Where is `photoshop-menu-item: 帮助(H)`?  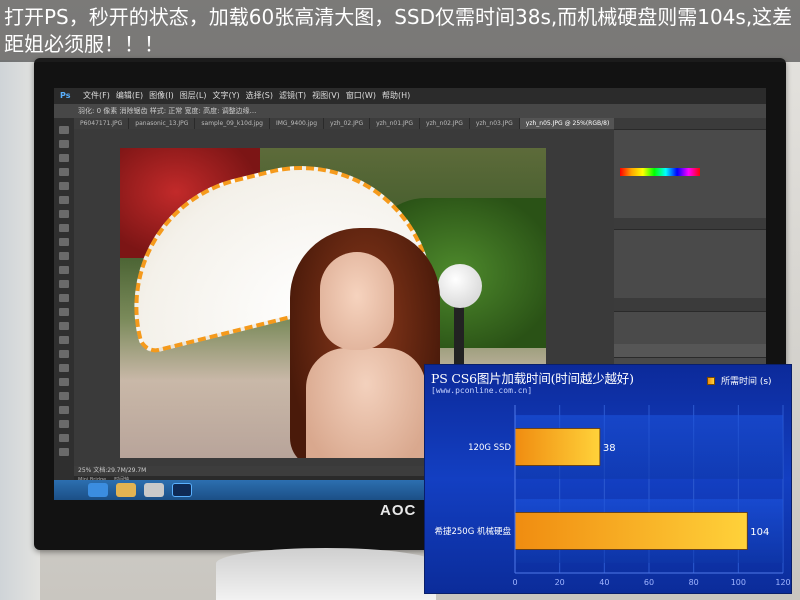
photoshop-menu-item: 帮助(H) is located at coordinates (396, 96).